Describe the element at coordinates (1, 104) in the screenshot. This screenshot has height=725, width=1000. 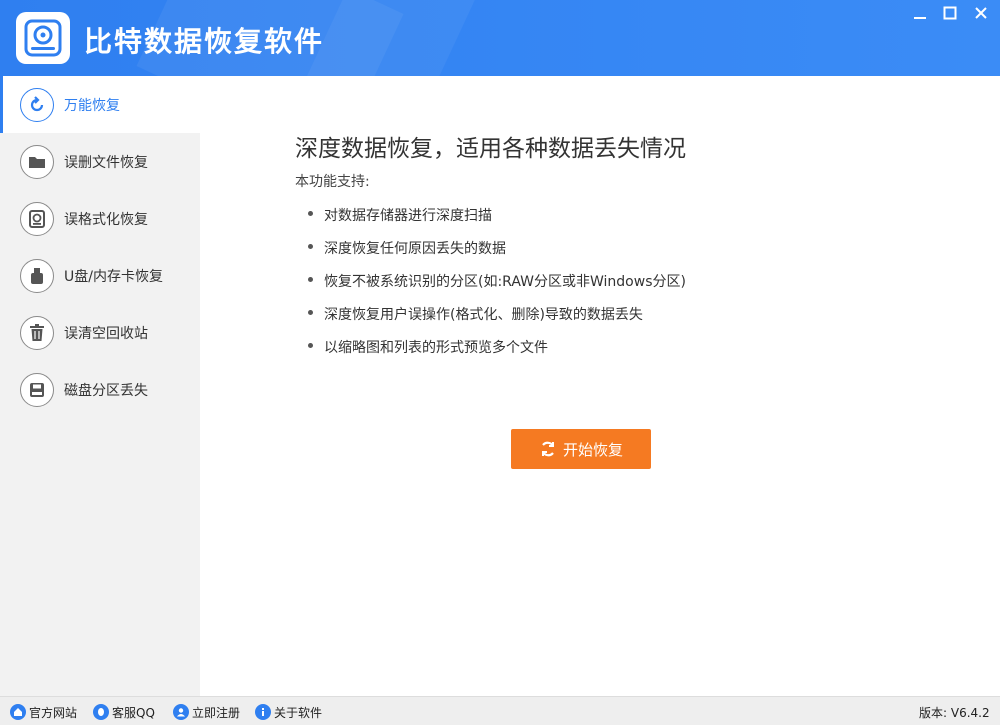
I see `active-indicator` at that location.